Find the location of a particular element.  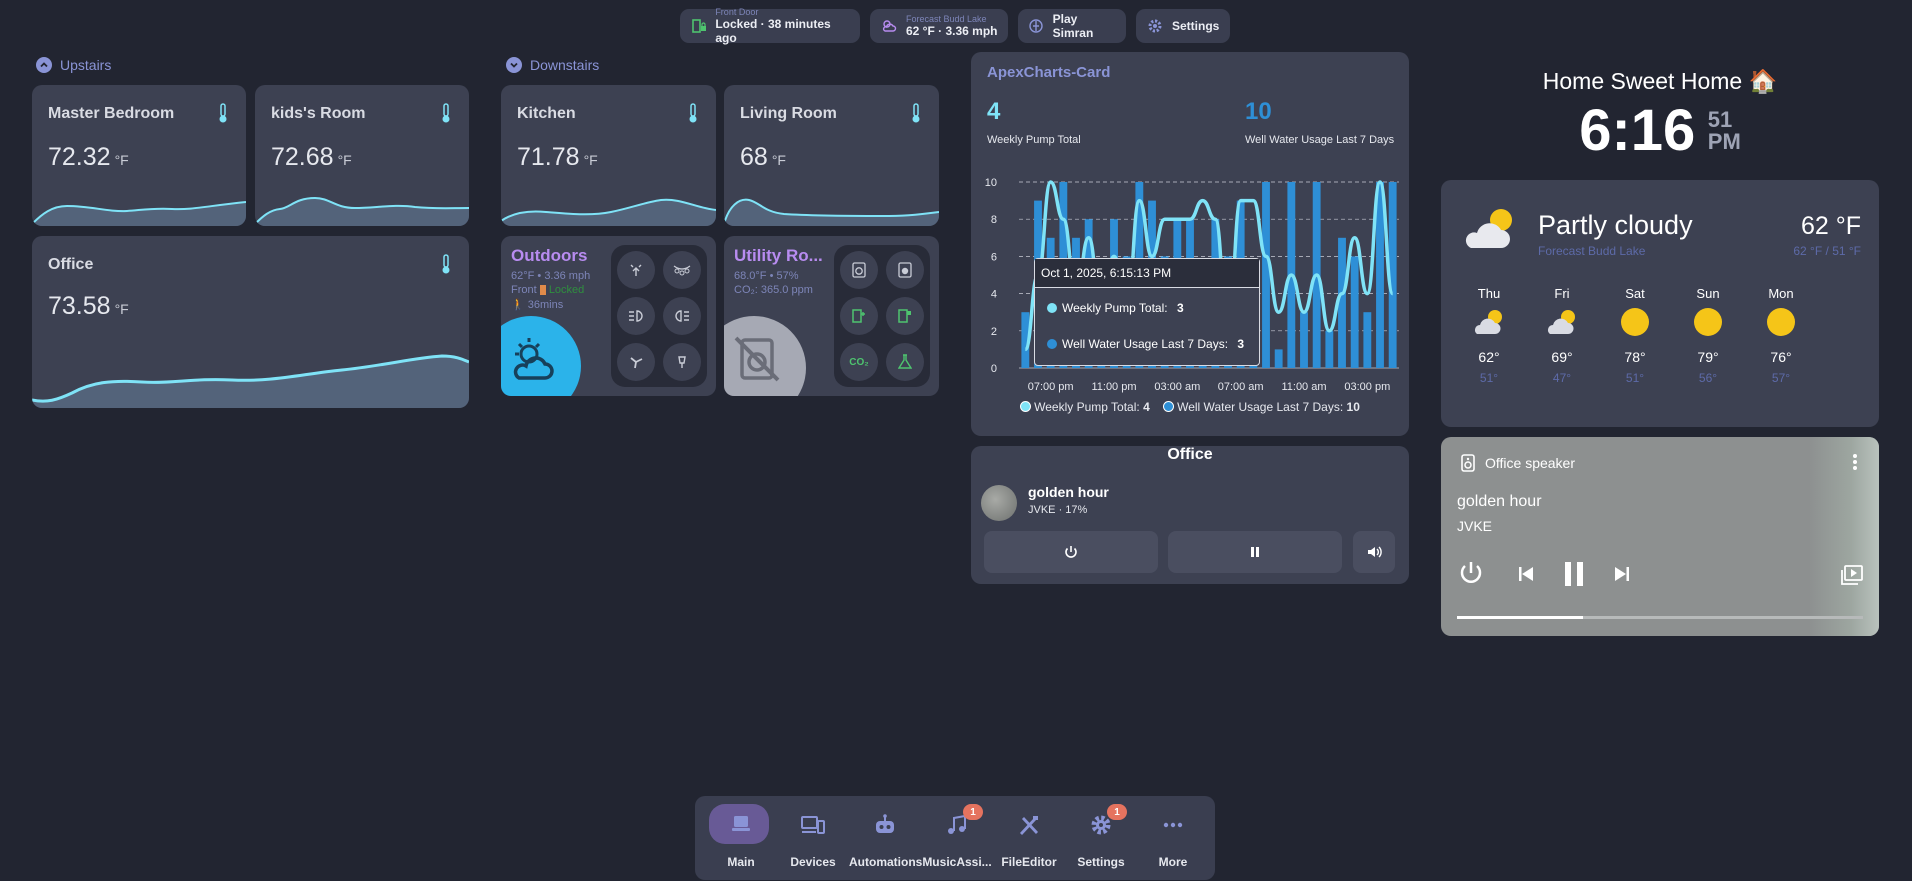

x-tick-label: 07:00 pm is located at coordinates (1051, 387).